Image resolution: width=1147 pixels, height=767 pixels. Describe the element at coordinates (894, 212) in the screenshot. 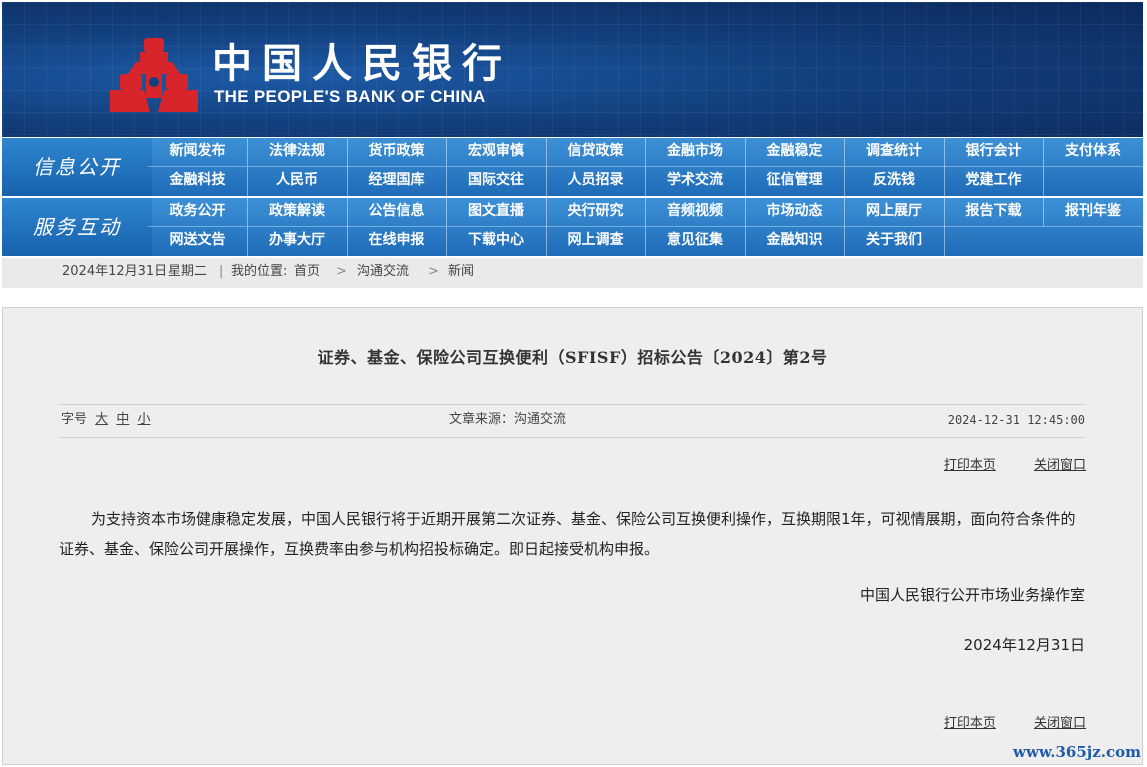

I see `nav-item: 网上展厅` at that location.